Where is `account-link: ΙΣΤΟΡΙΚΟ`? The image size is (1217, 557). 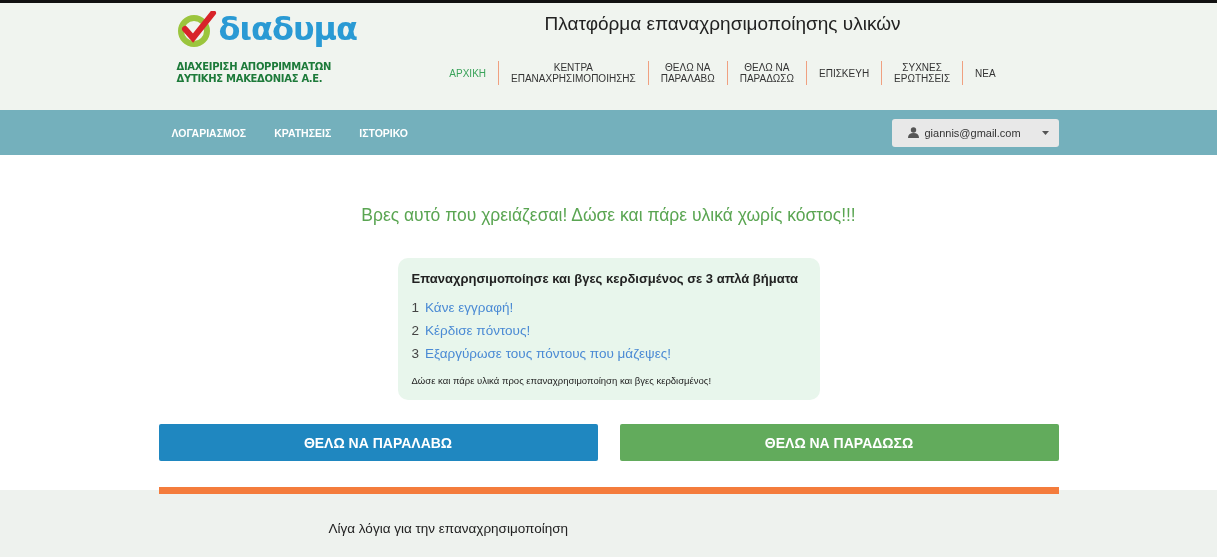 account-link: ΙΣΤΟΡΙΚΟ is located at coordinates (384, 132).